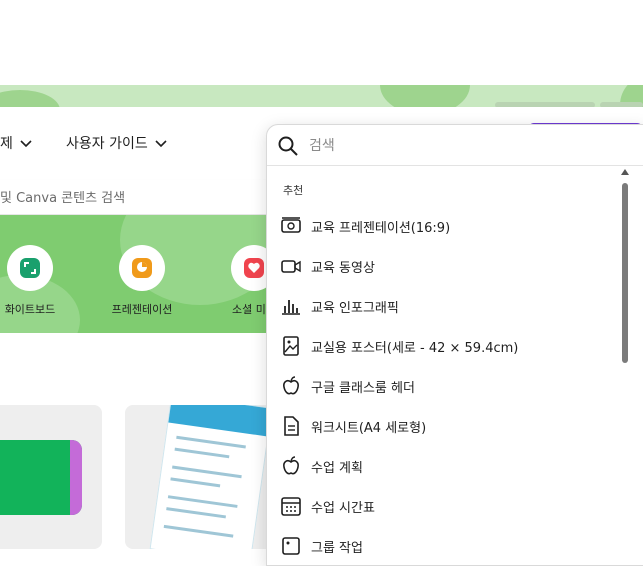 The height and width of the screenshot is (566, 643). Describe the element at coordinates (291, 266) in the screenshot. I see `video-icon` at that location.